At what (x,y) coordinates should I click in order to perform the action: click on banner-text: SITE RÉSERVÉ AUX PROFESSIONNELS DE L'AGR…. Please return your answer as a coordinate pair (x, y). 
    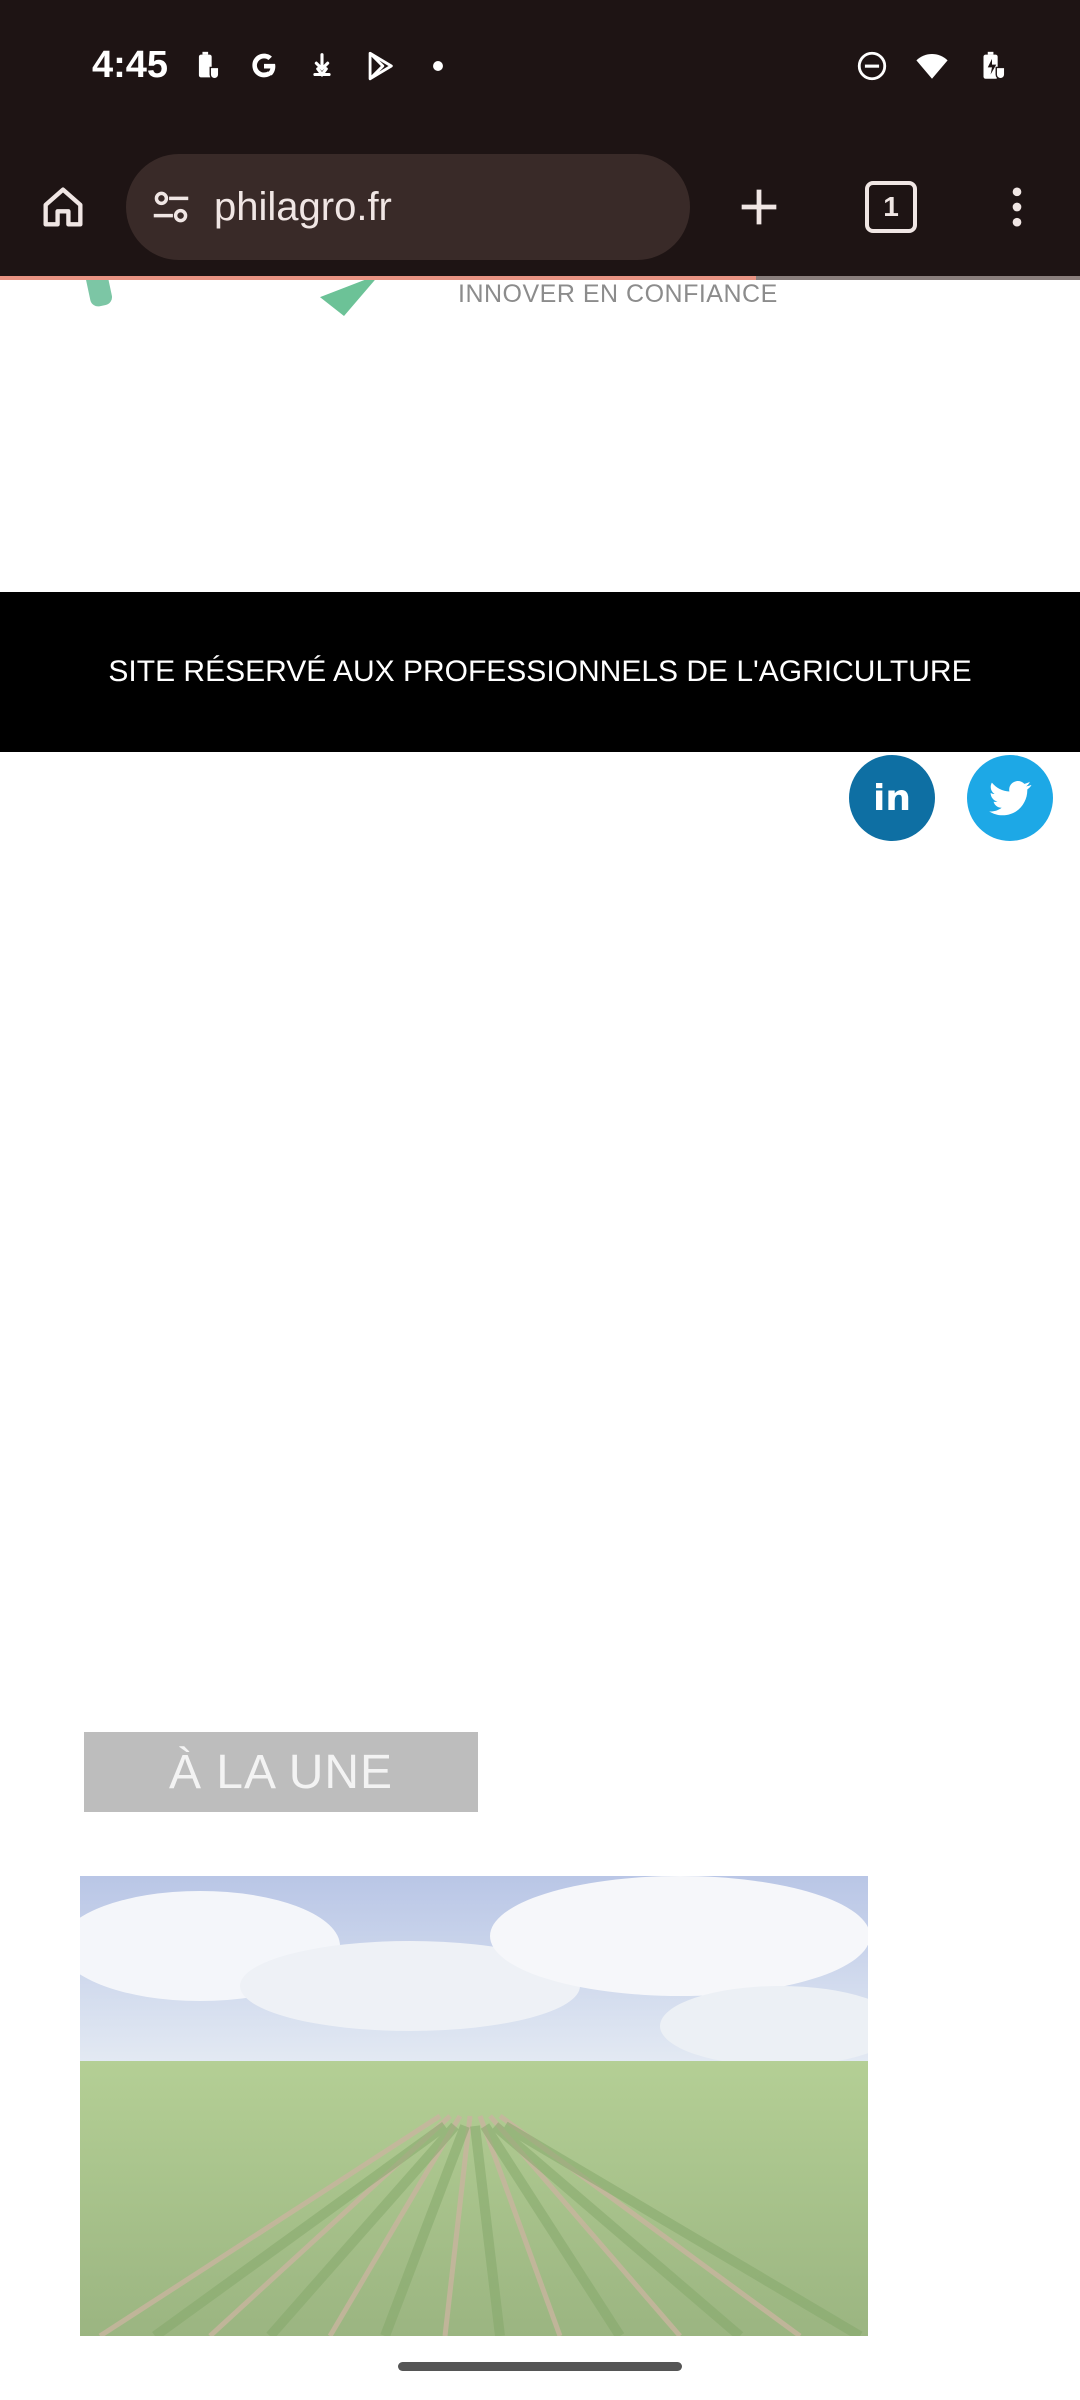
    Looking at the image, I should click on (540, 671).